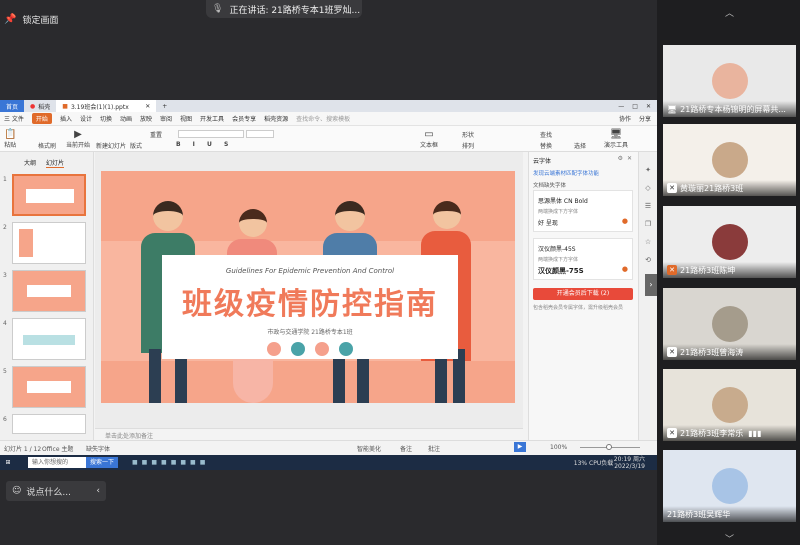 The image size is (800, 545). What do you see at coordinates (729, 538) in the screenshot?
I see `chevron-down-icon: ﹀` at bounding box center [729, 538].